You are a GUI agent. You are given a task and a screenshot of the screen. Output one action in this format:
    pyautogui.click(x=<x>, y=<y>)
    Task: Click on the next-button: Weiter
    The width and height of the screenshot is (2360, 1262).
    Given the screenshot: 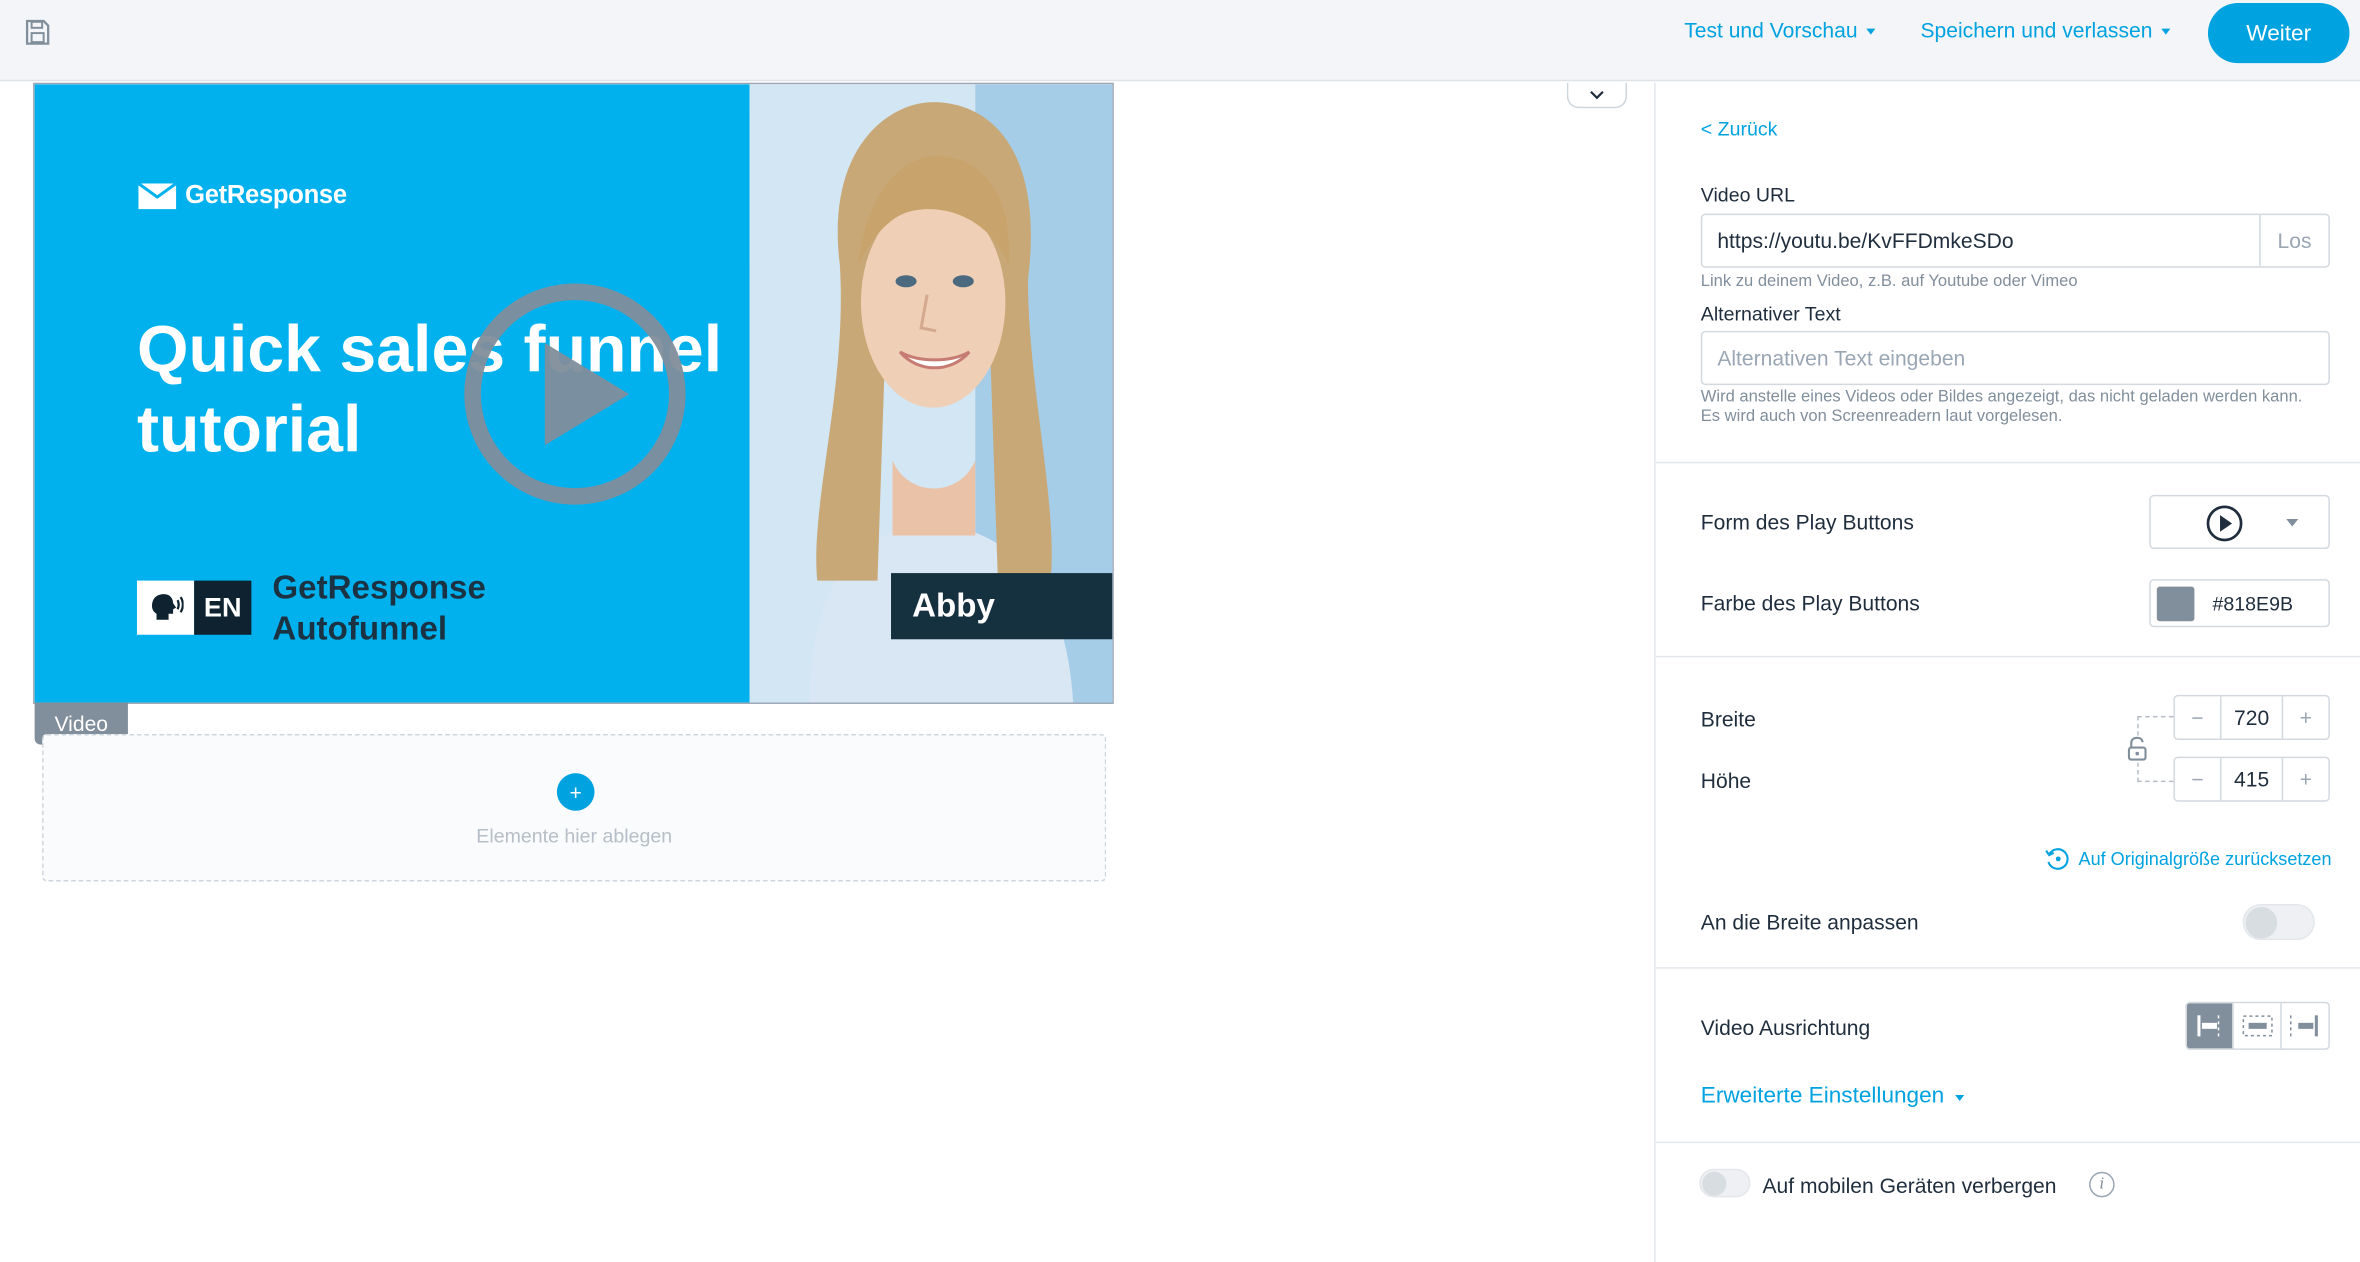 What is the action you would take?
    pyautogui.click(x=2278, y=33)
    